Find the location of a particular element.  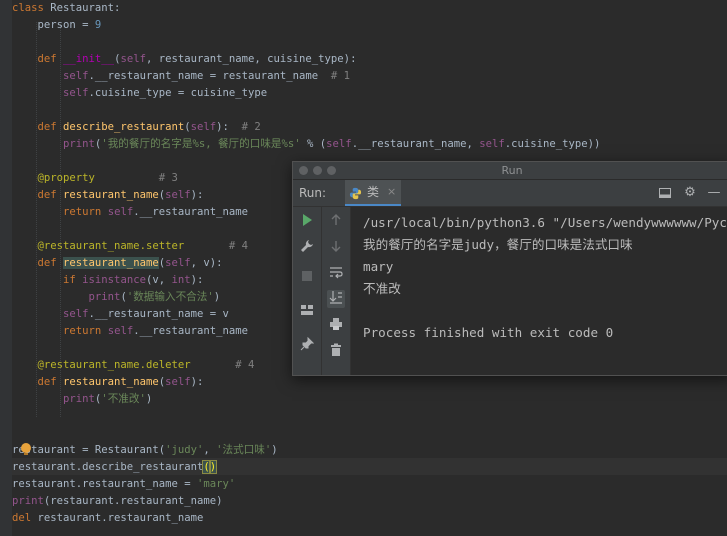

code-token: .__restaurant_name, is located at coordinates (415, 144).